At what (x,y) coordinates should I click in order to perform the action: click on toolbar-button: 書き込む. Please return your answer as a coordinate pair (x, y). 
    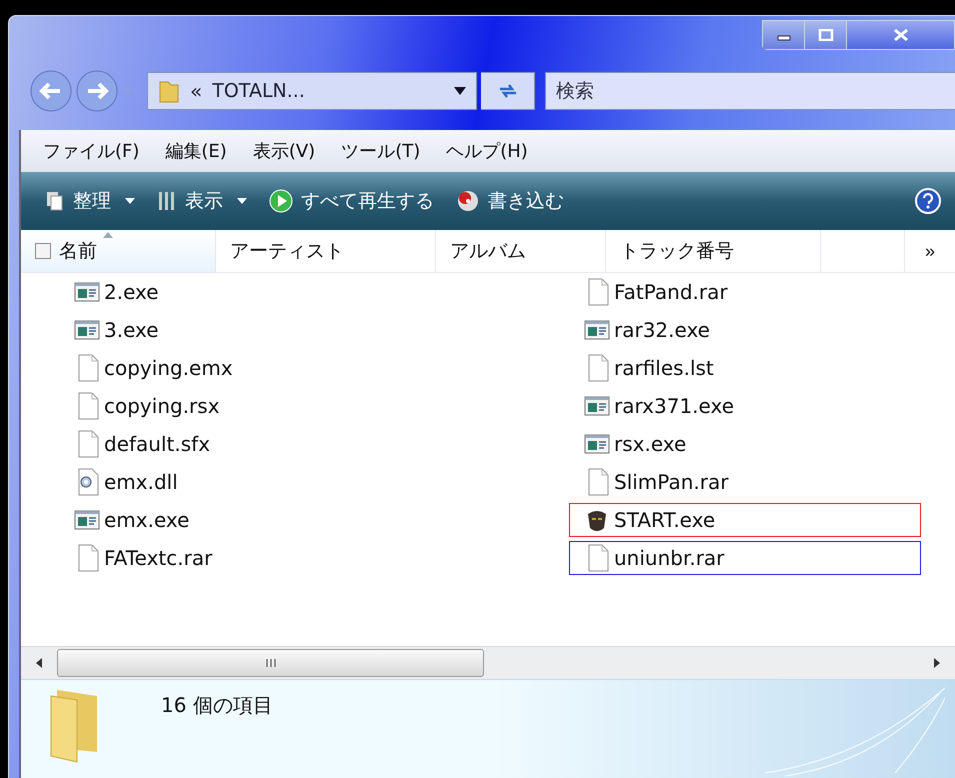
    Looking at the image, I should click on (510, 201).